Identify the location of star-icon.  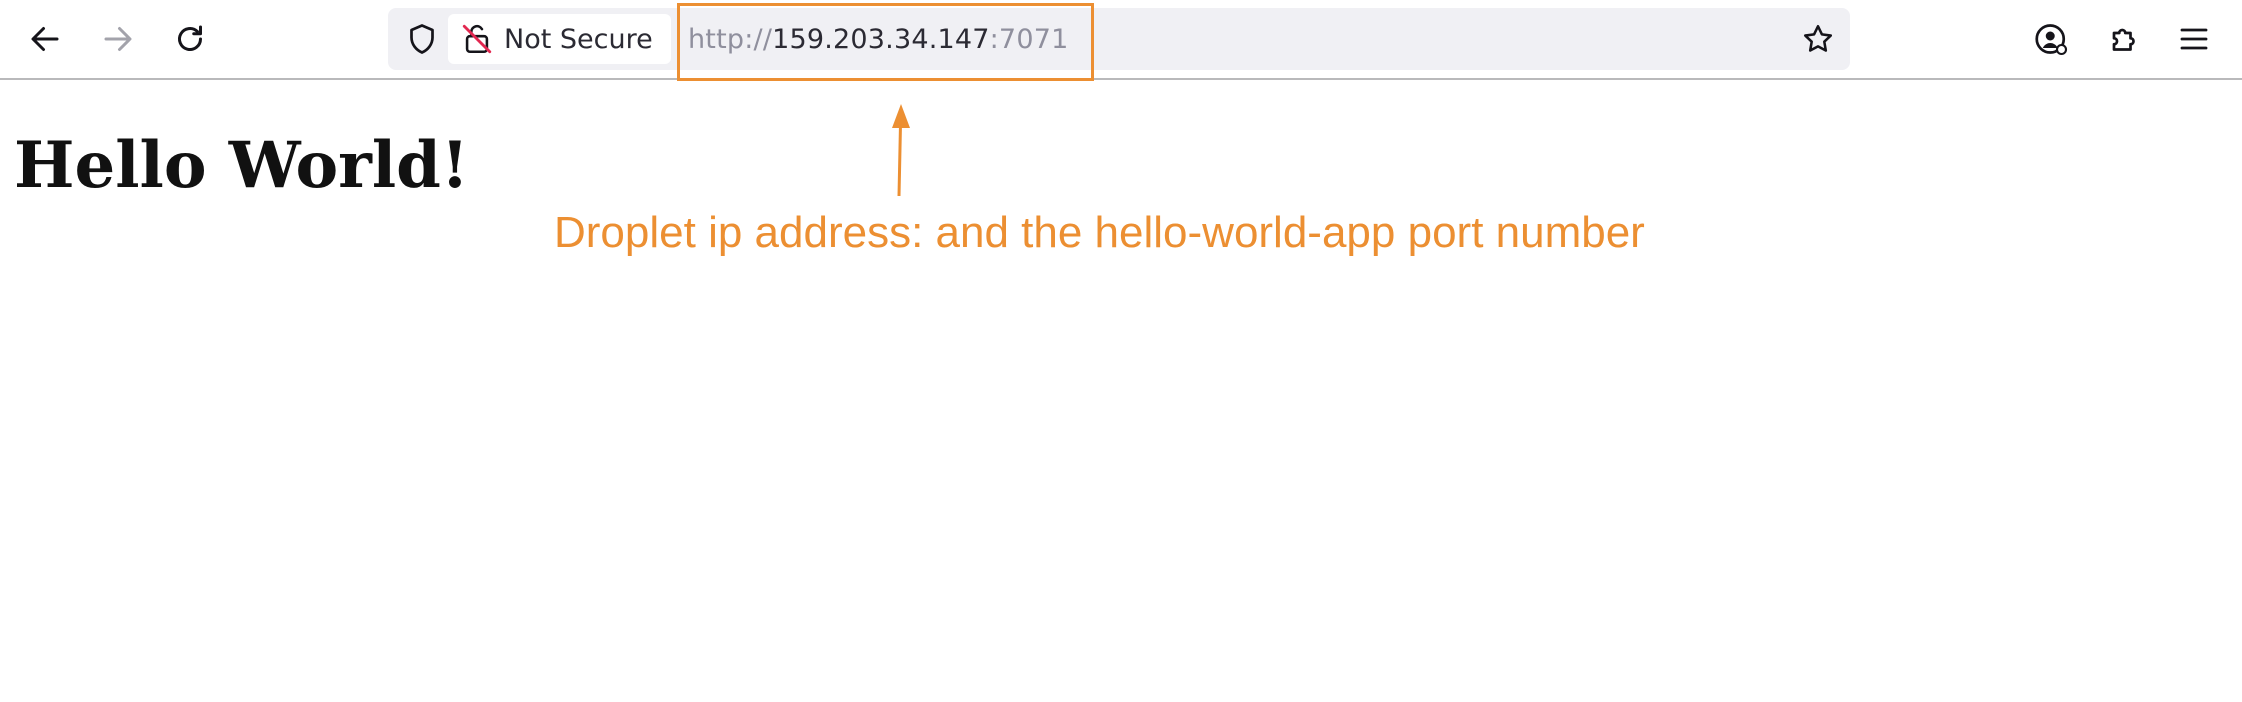
(1818, 39).